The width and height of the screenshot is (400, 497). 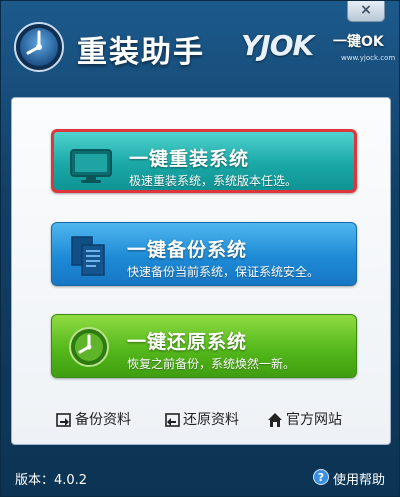 What do you see at coordinates (223, 272) in the screenshot?
I see `action-description: 快速备份当前系统，保证系统安全。` at bounding box center [223, 272].